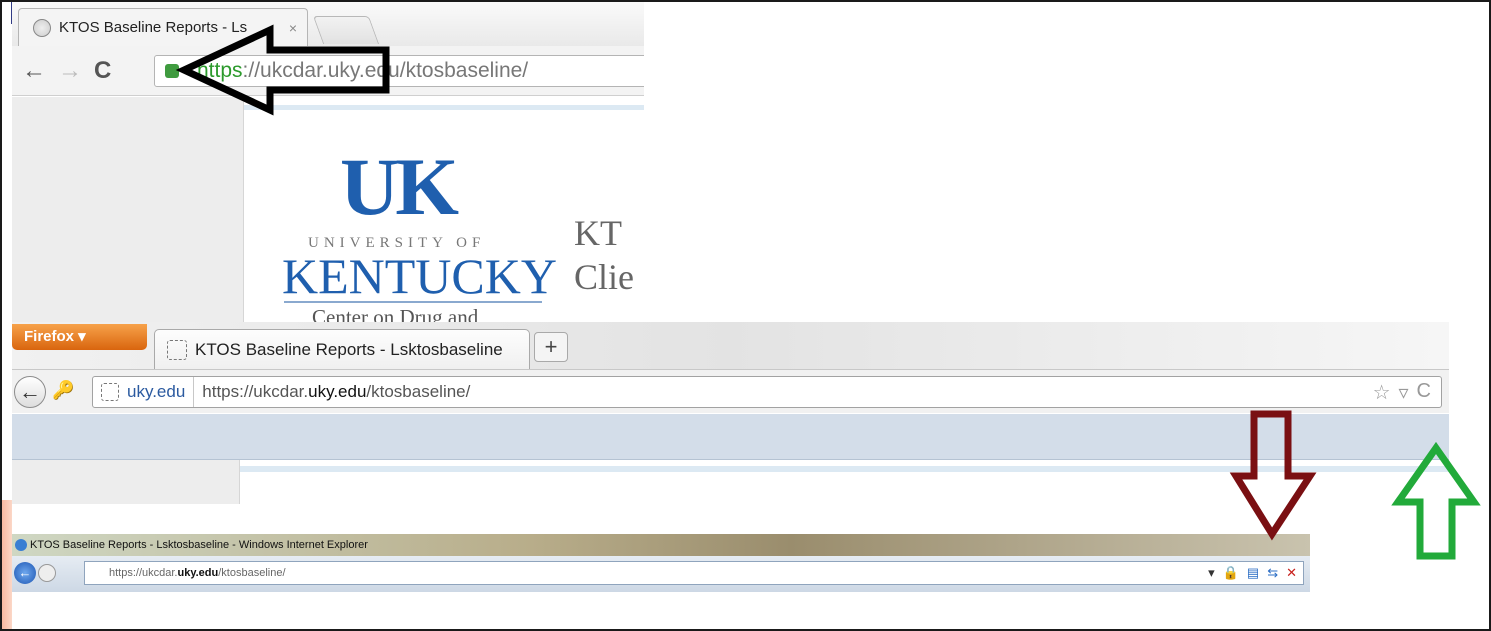 Image resolution: width=1491 pixels, height=631 pixels. What do you see at coordinates (172, 71) in the screenshot?
I see `lock-icon` at bounding box center [172, 71].